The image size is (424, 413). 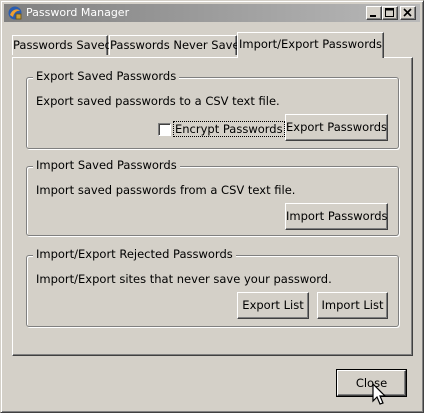 What do you see at coordinates (212, 13) in the screenshot?
I see `title-bar: Password Manager` at bounding box center [212, 13].